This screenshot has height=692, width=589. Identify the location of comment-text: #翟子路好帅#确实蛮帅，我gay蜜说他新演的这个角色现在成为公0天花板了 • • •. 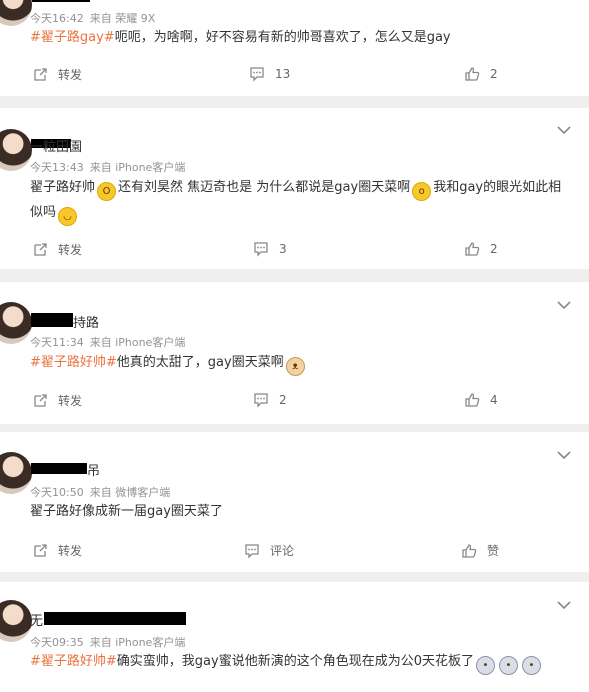
(309, 662).